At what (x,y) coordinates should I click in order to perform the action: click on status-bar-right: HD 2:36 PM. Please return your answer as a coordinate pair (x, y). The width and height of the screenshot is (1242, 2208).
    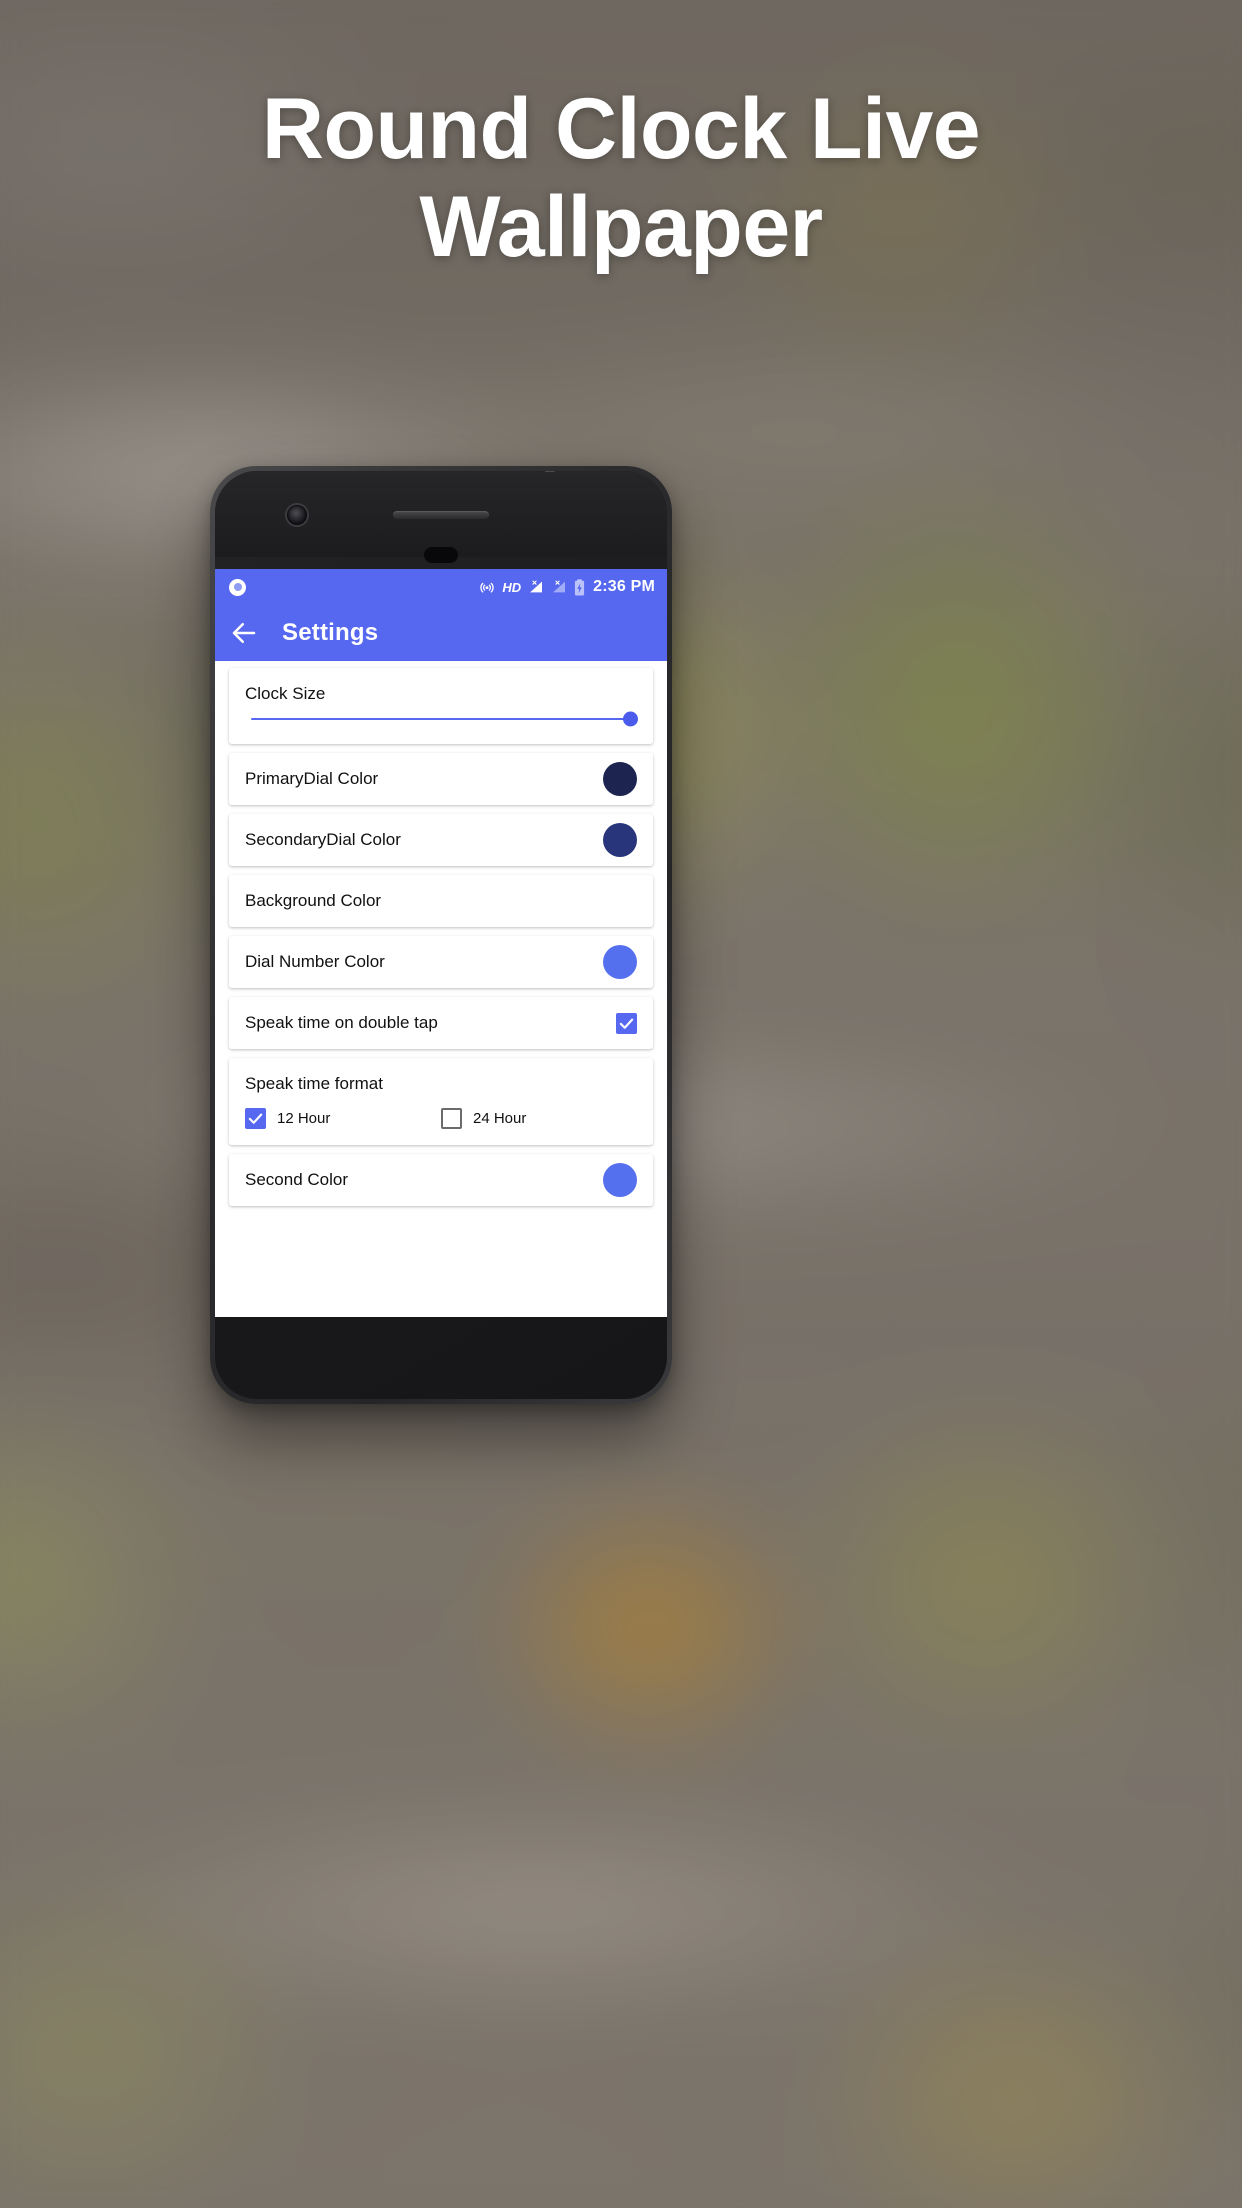
    Looking at the image, I should click on (567, 587).